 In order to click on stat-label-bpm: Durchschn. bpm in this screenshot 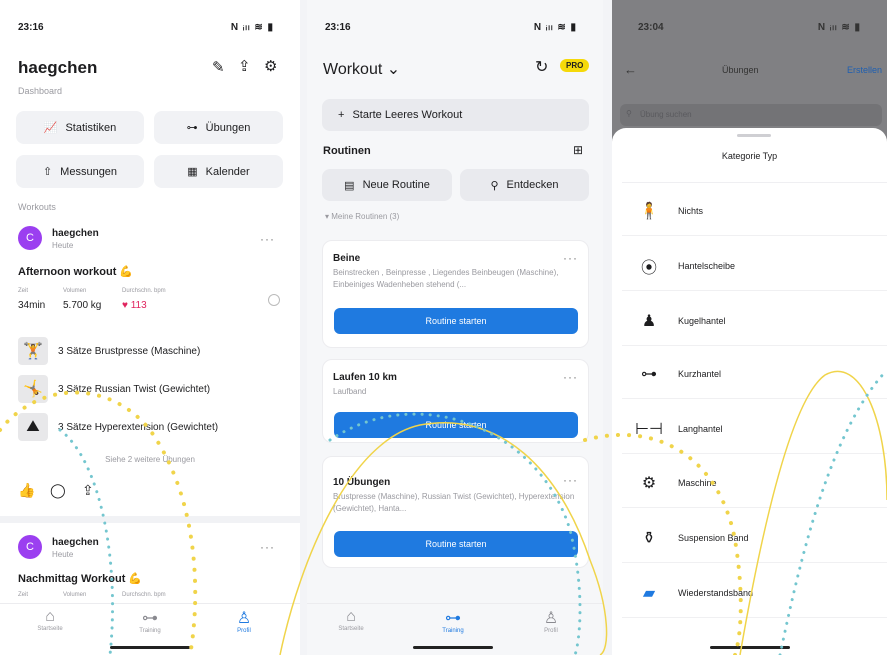, I will do `click(144, 291)`.